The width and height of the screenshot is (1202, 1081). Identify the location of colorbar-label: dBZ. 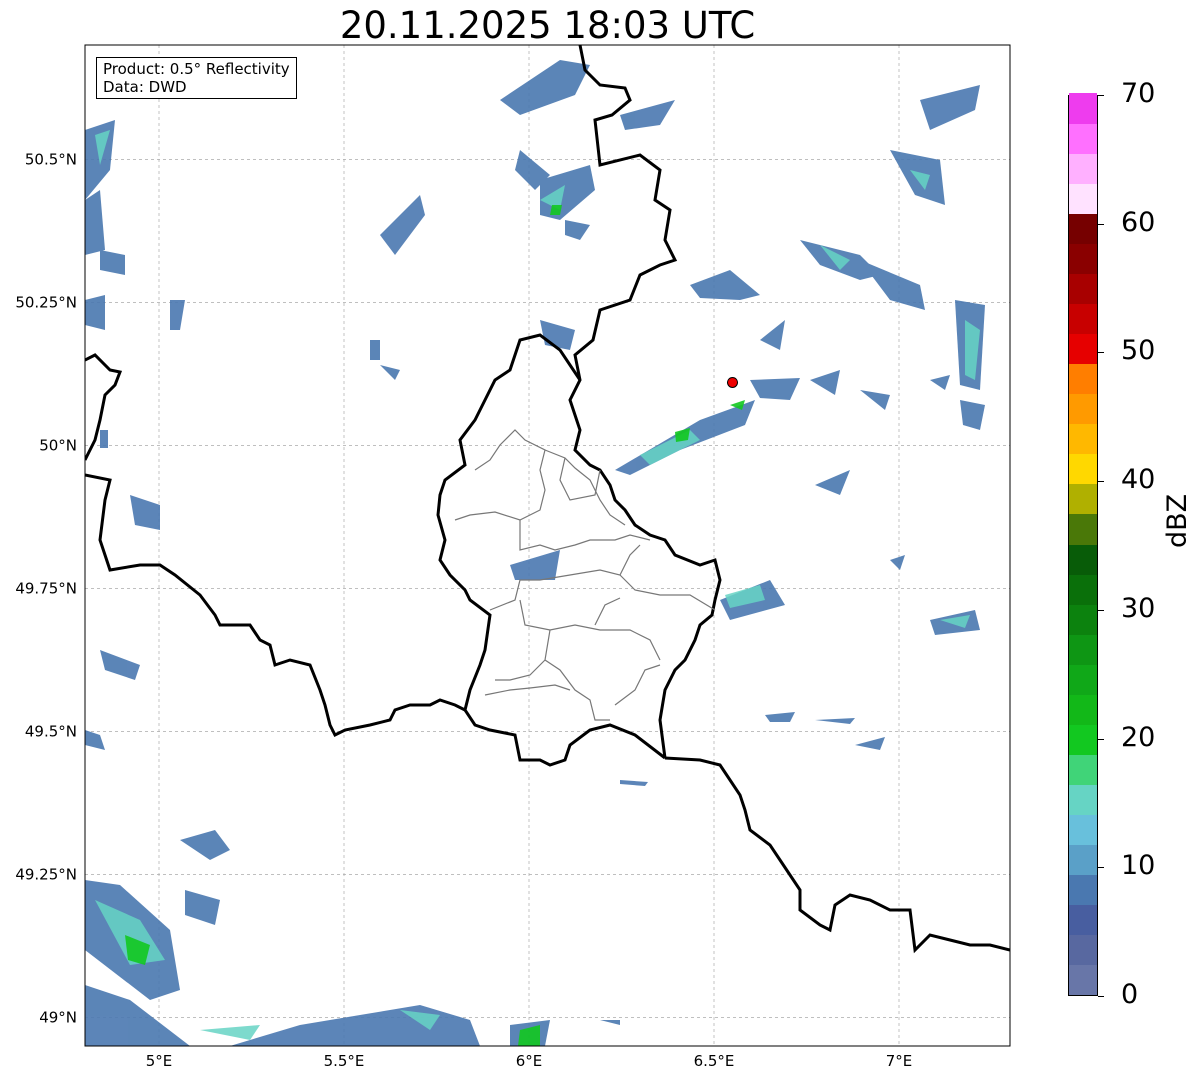
(1177, 520).